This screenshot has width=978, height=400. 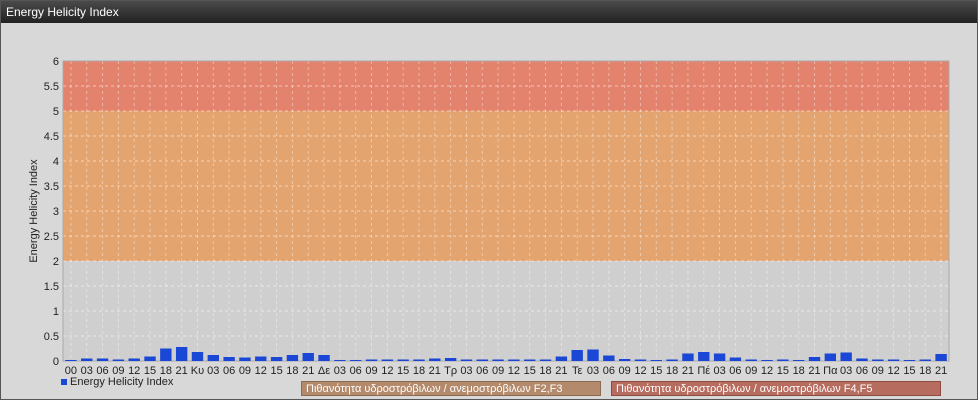 What do you see at coordinates (34, 211) in the screenshot?
I see `y-axis-label: Energy Helicity Index` at bounding box center [34, 211].